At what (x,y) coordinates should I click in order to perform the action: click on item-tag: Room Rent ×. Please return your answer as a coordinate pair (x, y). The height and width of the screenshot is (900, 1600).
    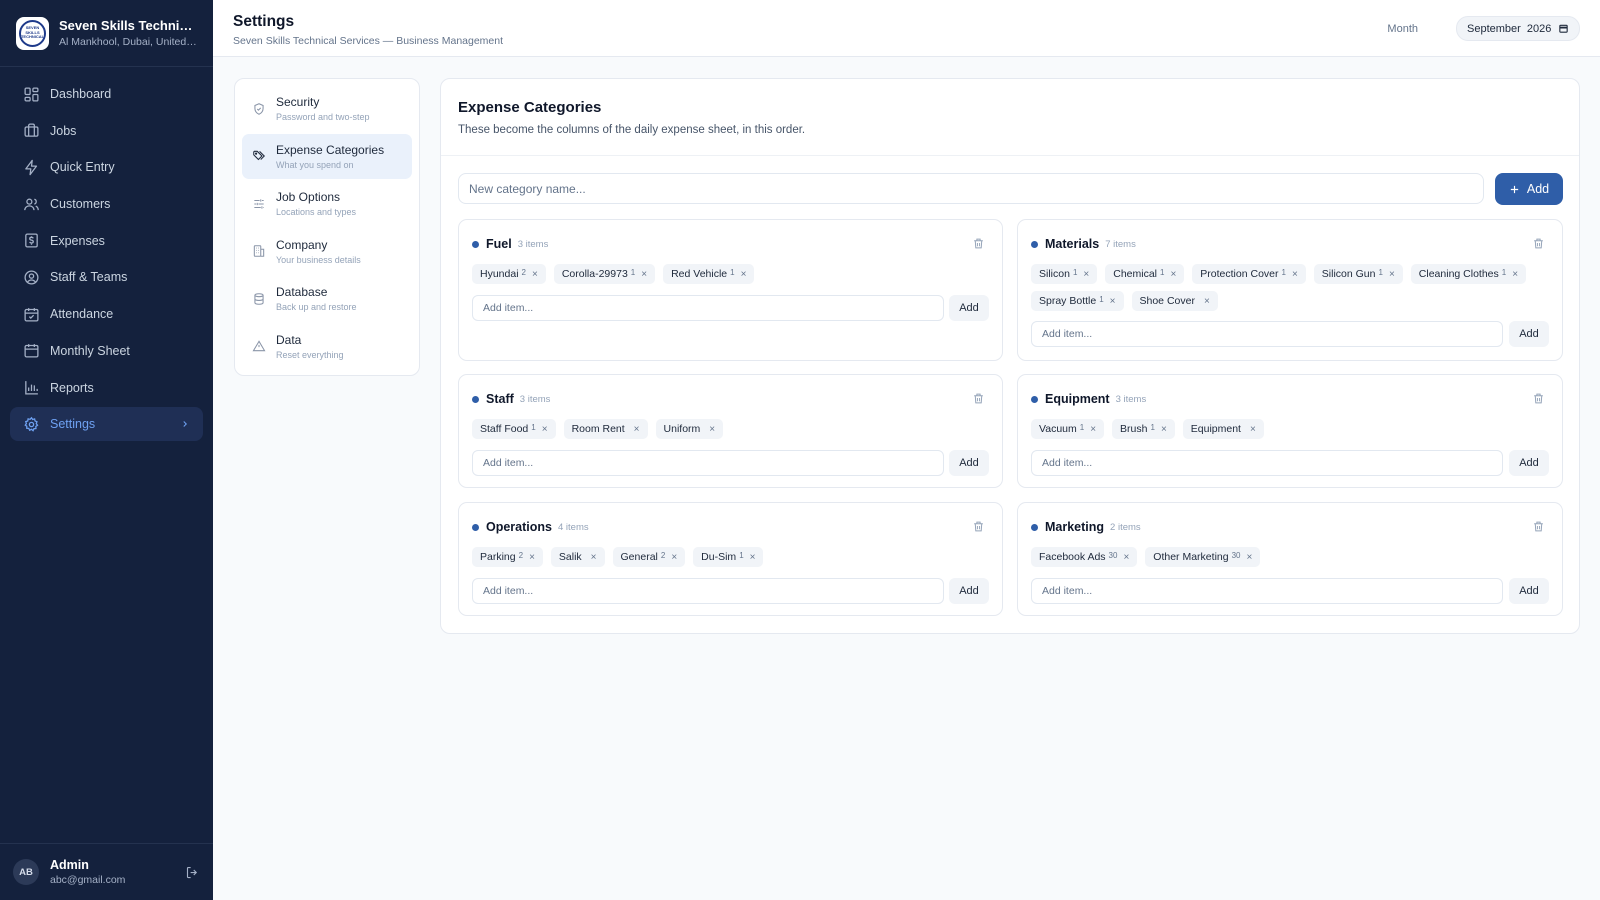
    Looking at the image, I should click on (605, 429).